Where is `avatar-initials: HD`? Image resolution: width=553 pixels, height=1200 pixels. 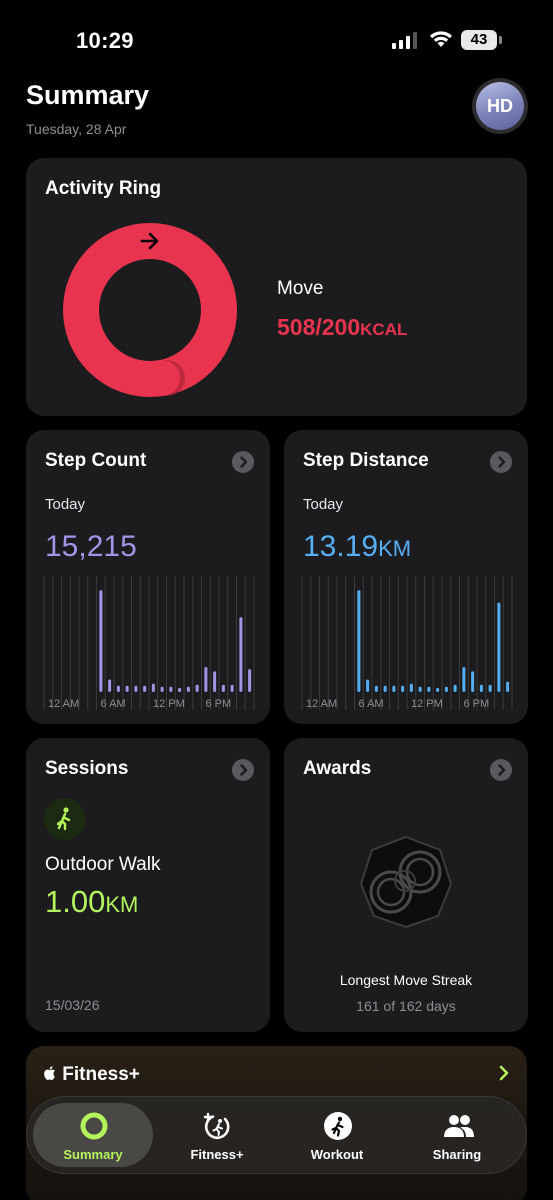
avatar-initials: HD is located at coordinates (500, 106).